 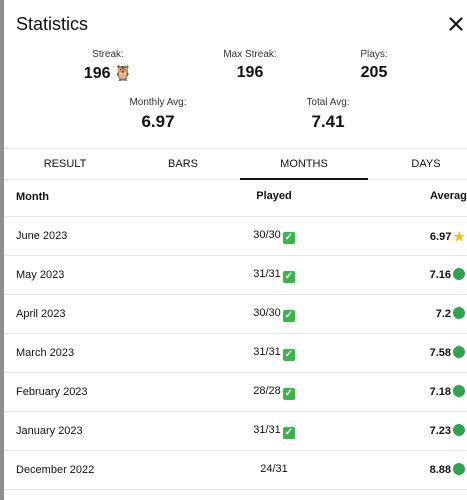 I want to click on row-average: 7.23, so click(x=440, y=431).